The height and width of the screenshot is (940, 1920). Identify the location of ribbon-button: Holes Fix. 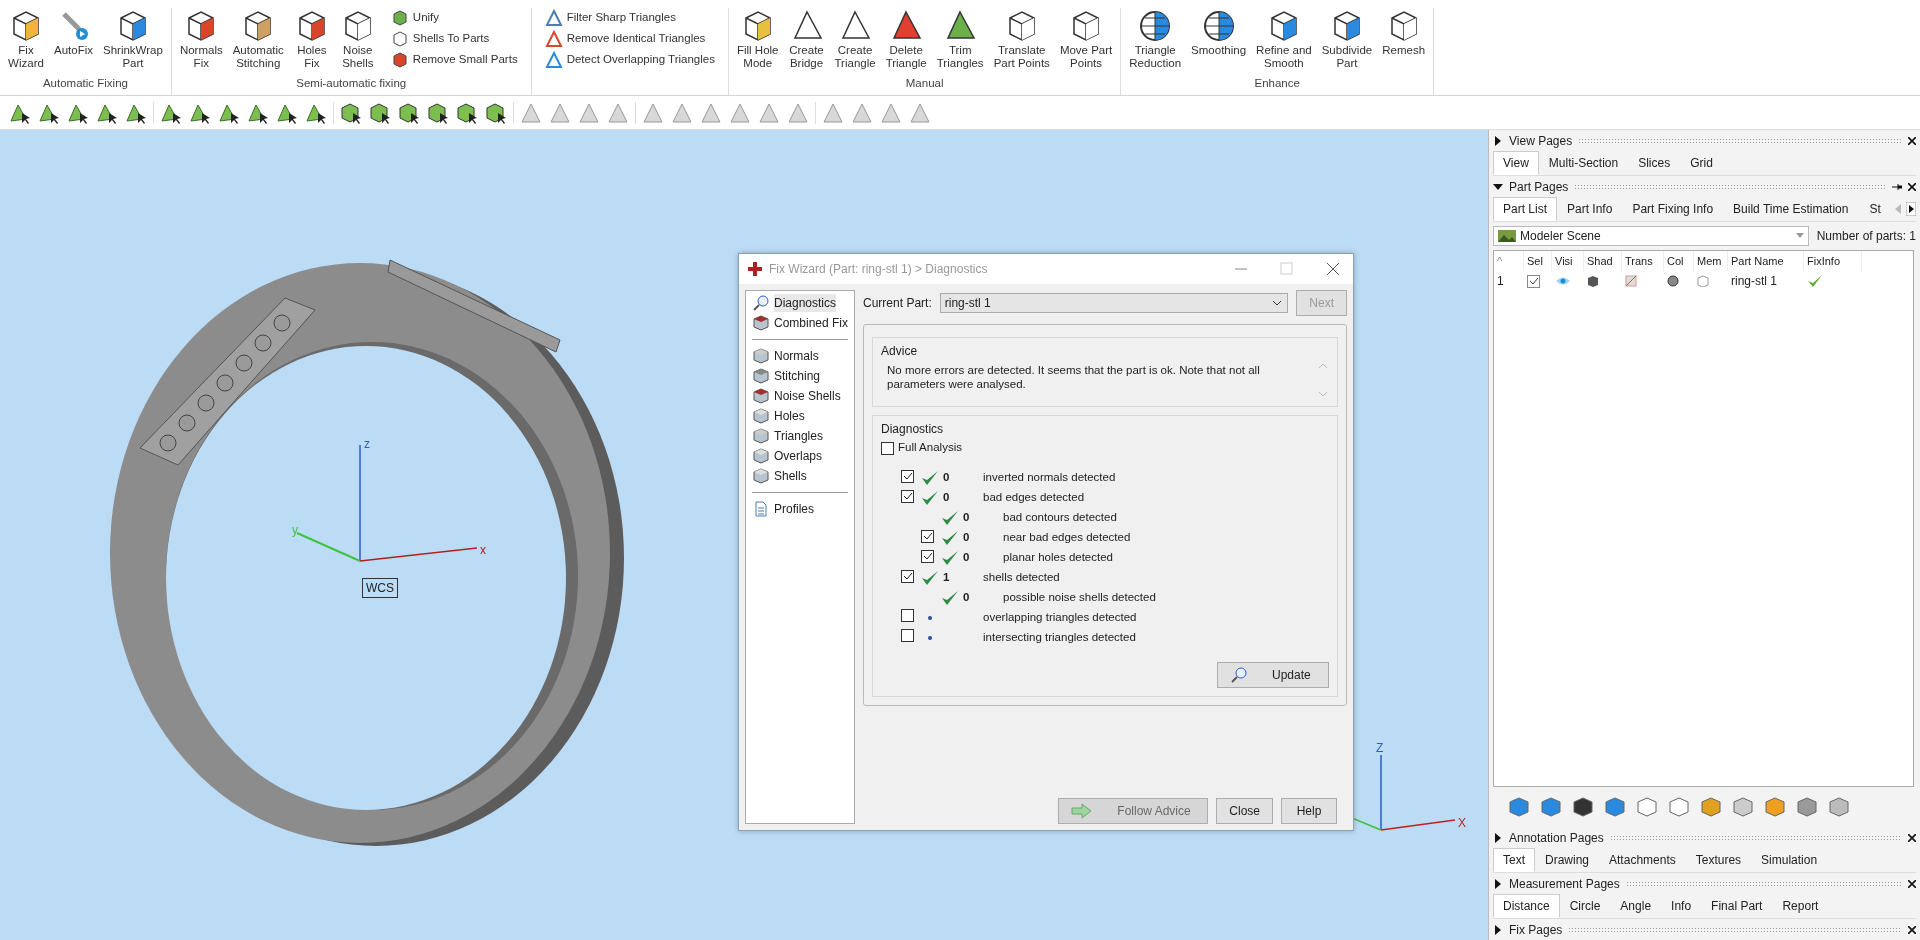
(311, 39).